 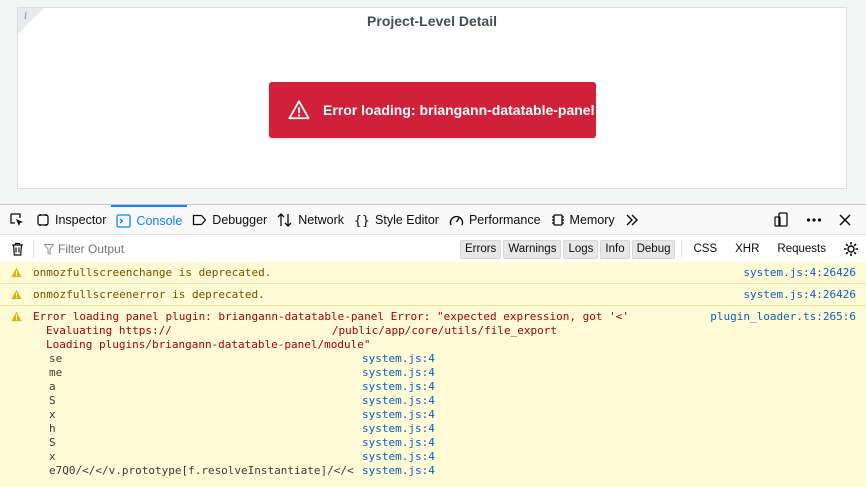 What do you see at coordinates (299, 110) in the screenshot?
I see `warning-triangle-icon` at bounding box center [299, 110].